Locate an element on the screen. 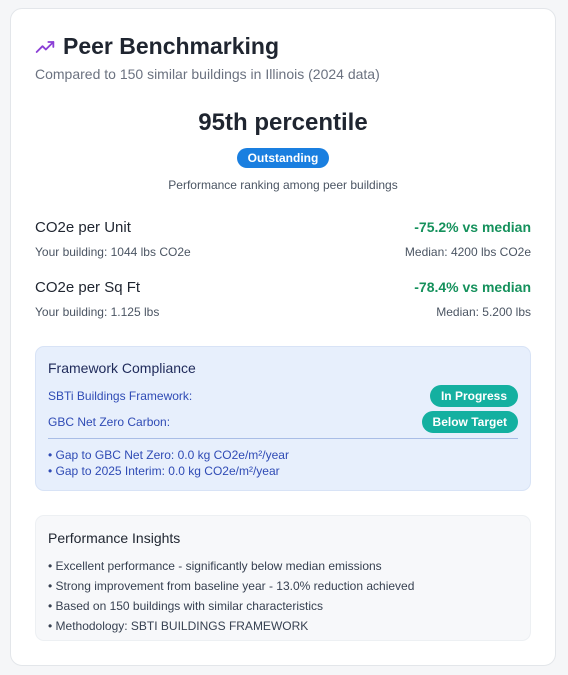 Image resolution: width=568 pixels, height=675 pixels. metric-name: CO2e per Sq Ft is located at coordinates (88, 287).